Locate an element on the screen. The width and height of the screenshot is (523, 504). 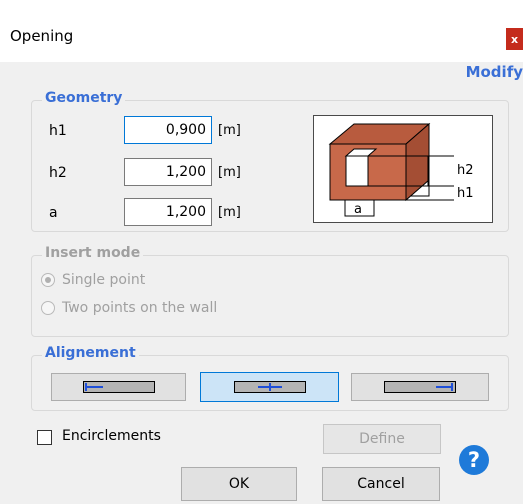
single-point-label: Single point is located at coordinates (104, 280).